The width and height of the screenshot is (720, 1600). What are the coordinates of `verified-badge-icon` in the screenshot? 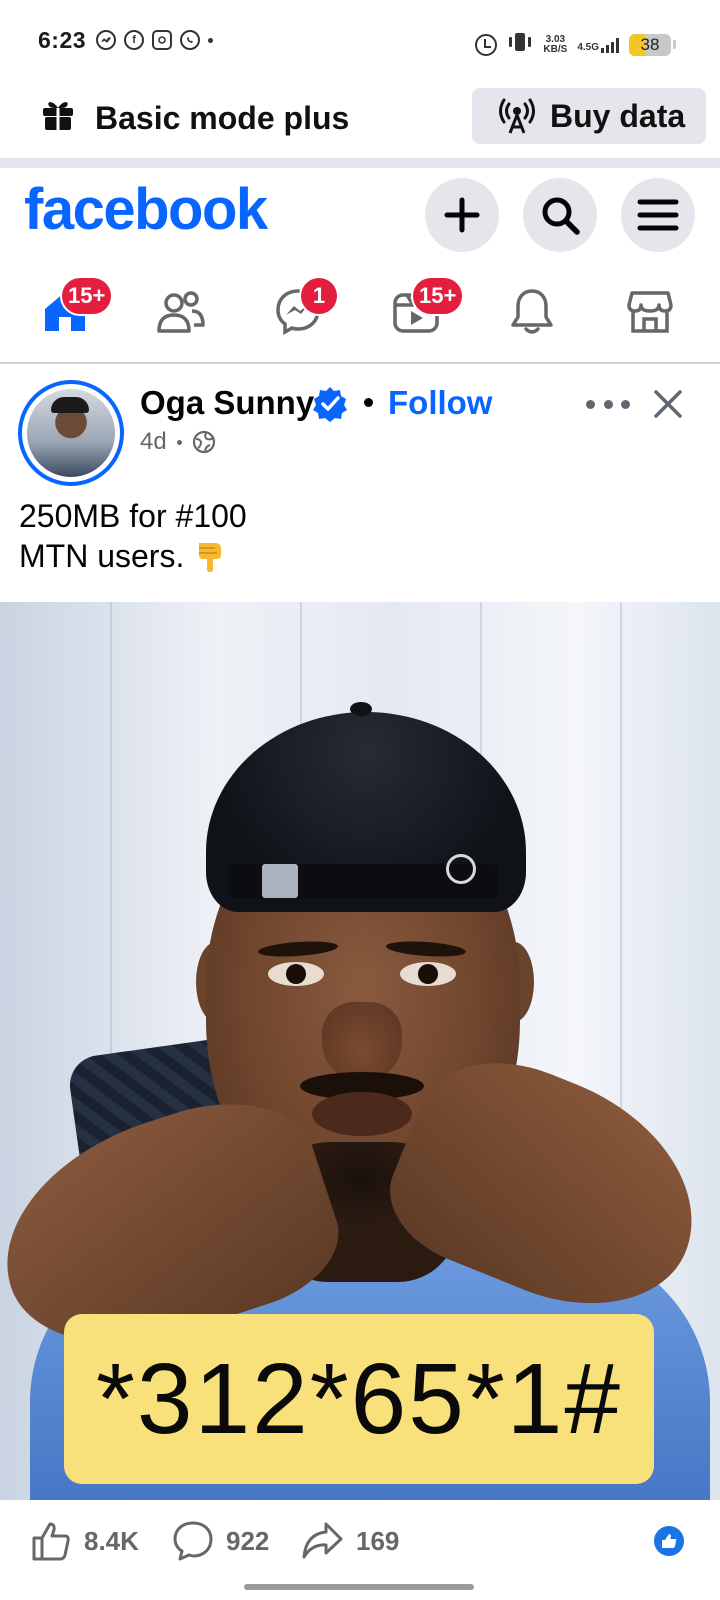 It's located at (330, 404).